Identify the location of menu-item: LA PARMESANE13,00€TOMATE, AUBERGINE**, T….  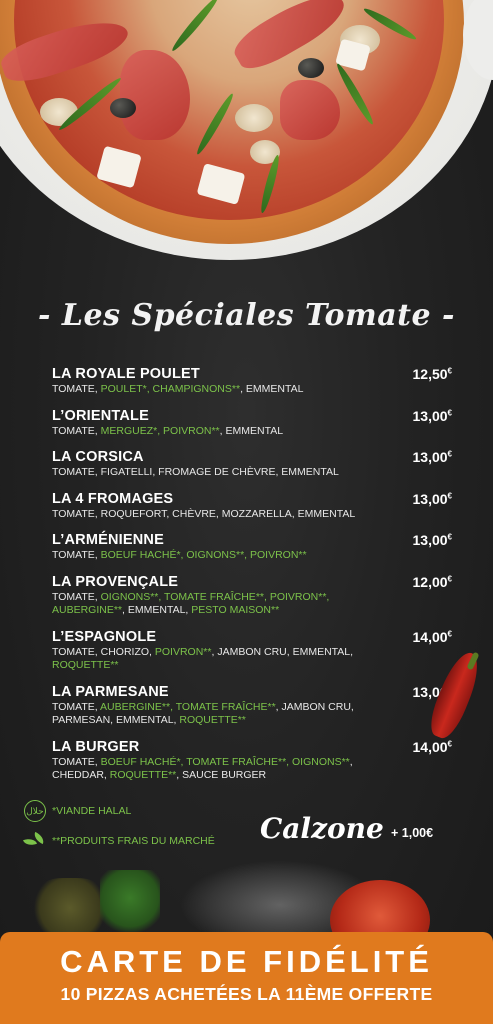
(252, 706).